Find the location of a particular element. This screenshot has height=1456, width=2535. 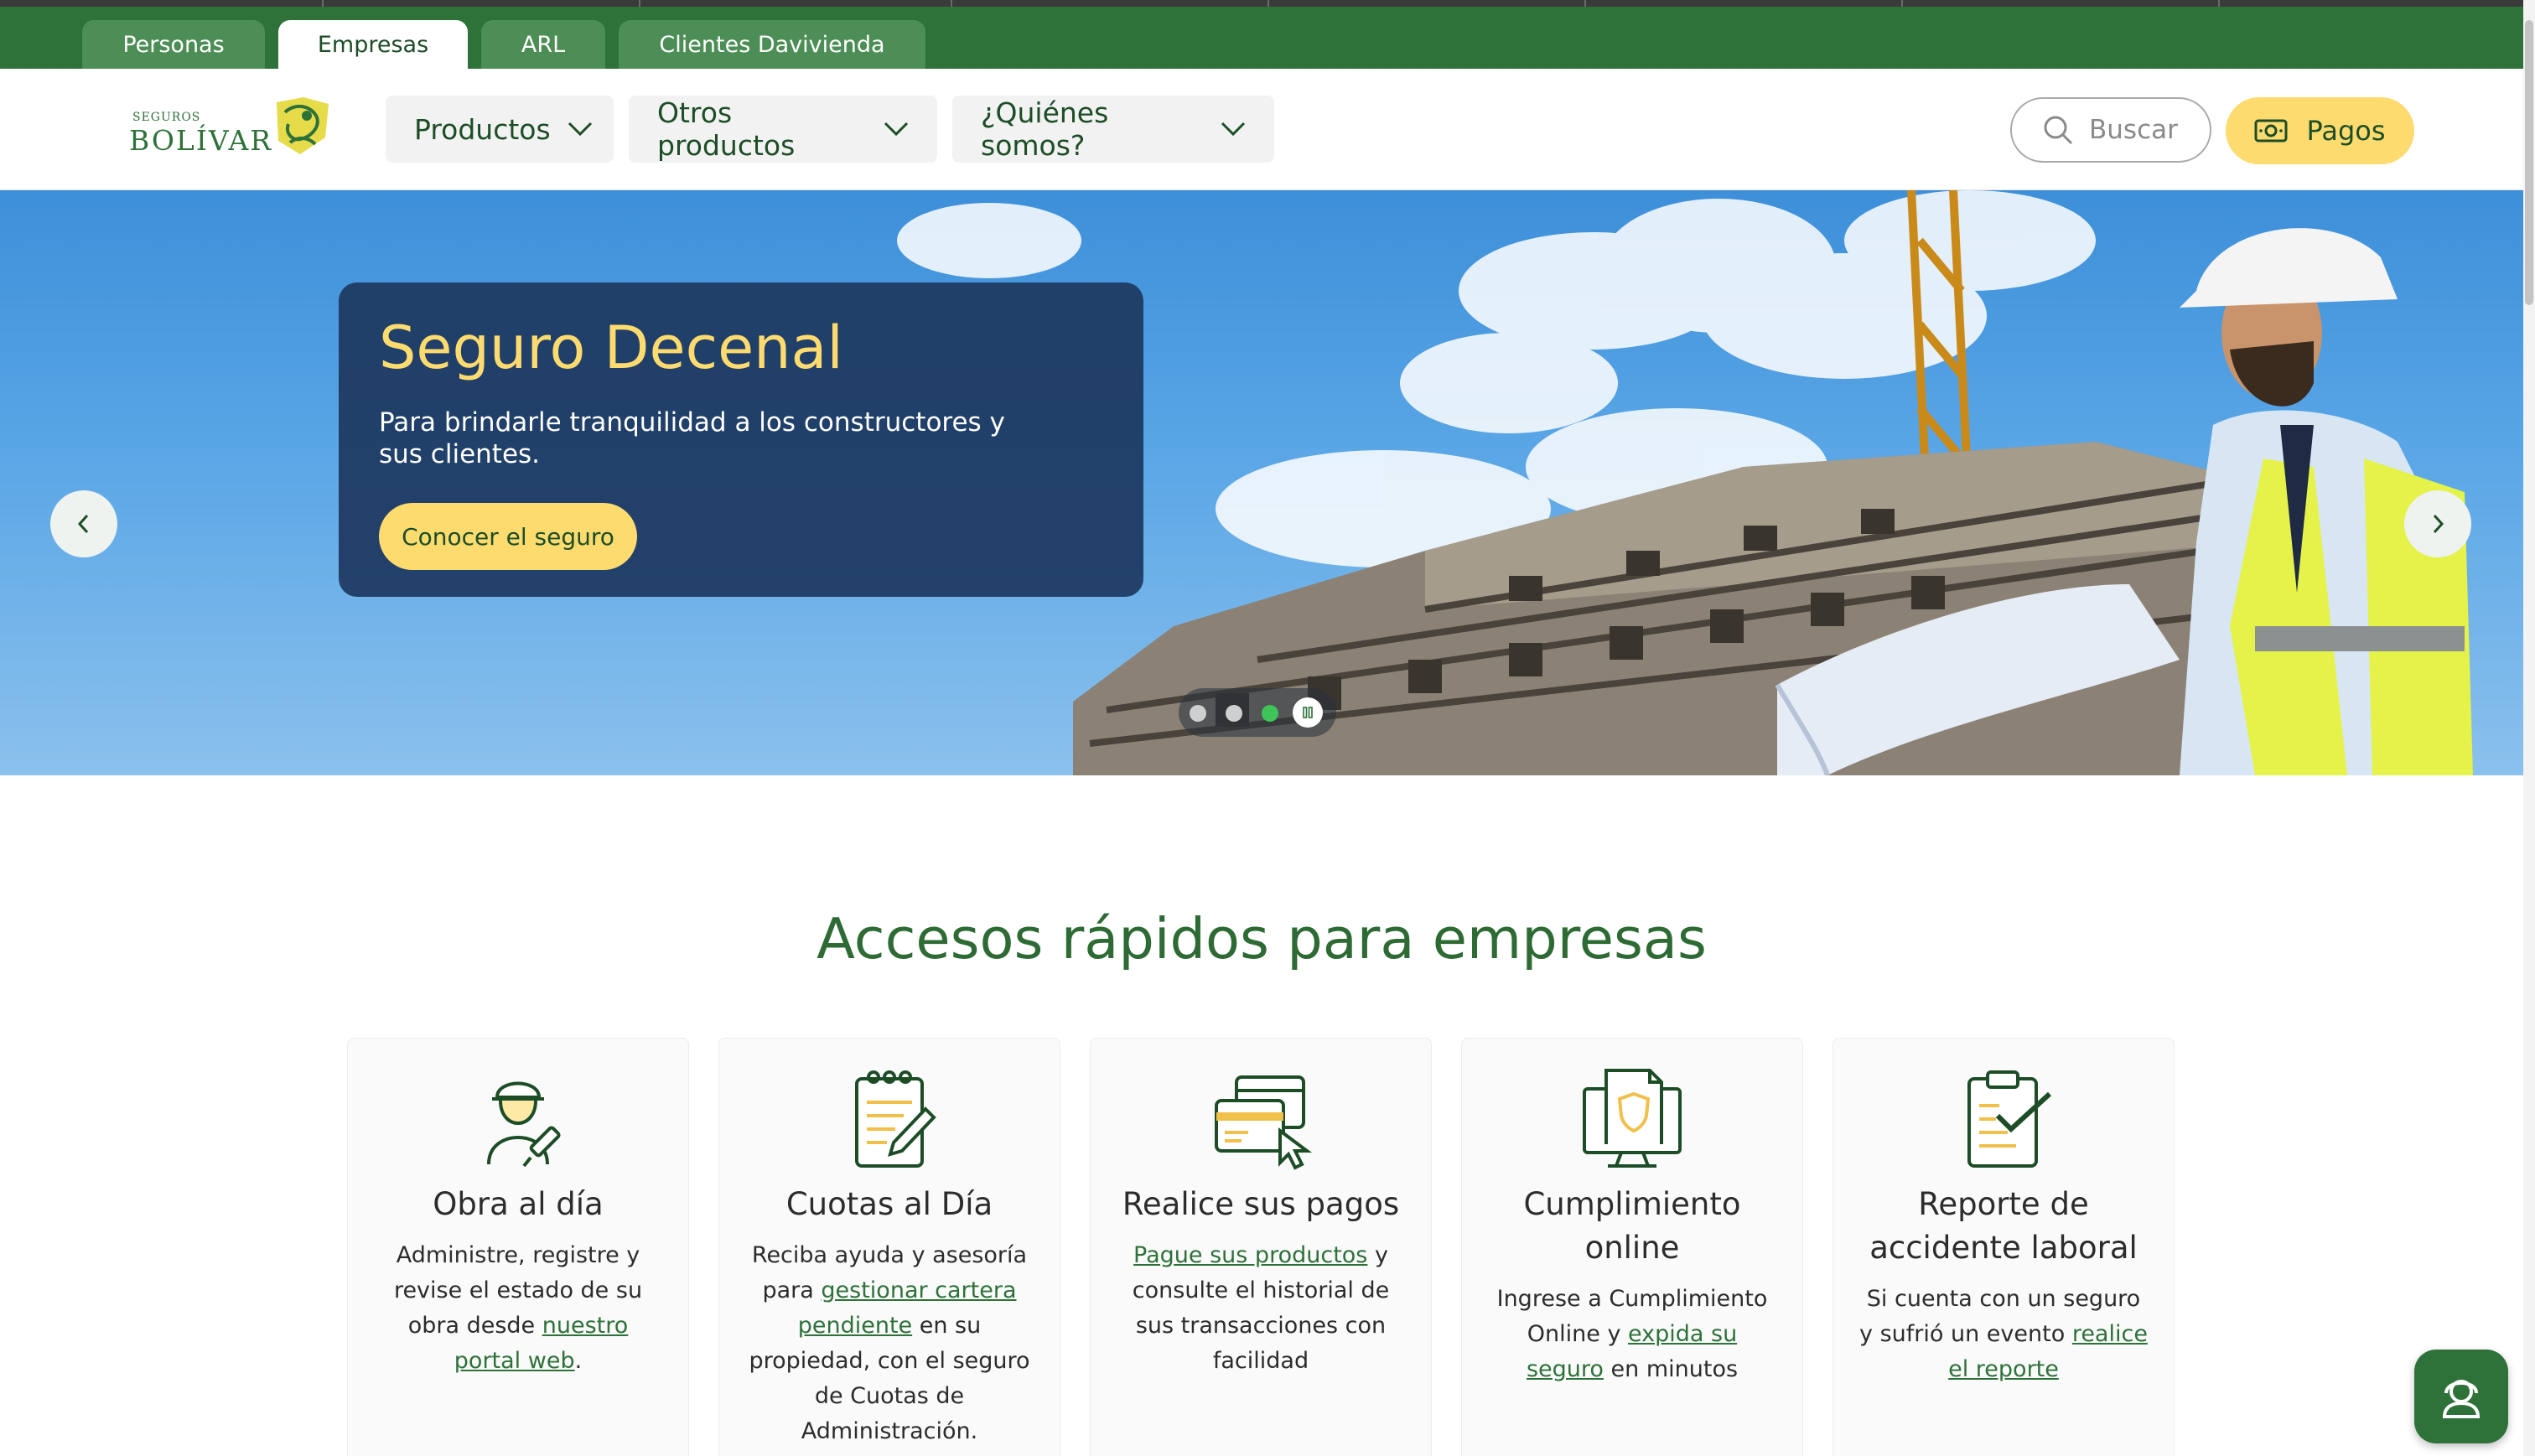

carousel-prev-button is located at coordinates (83, 523).